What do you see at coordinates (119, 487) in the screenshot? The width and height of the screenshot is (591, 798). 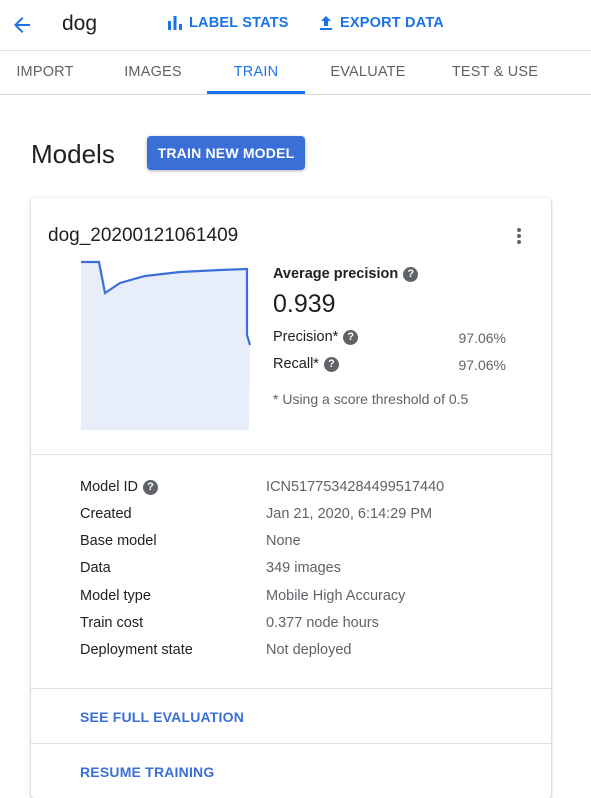 I see `model-id-label: Model ID?` at bounding box center [119, 487].